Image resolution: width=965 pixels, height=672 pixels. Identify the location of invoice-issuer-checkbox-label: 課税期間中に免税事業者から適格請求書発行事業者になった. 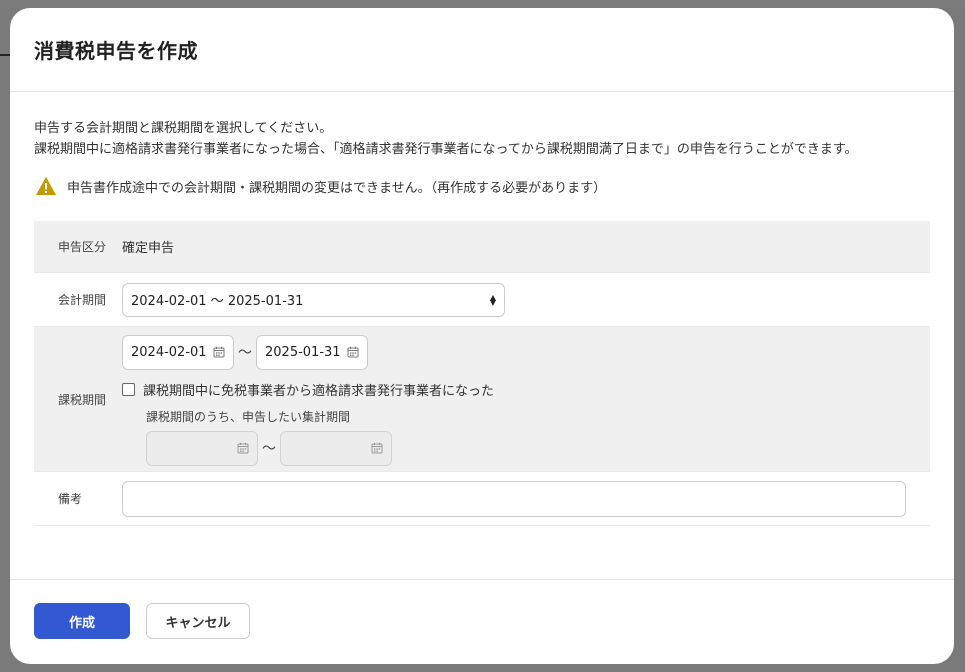
(318, 389).